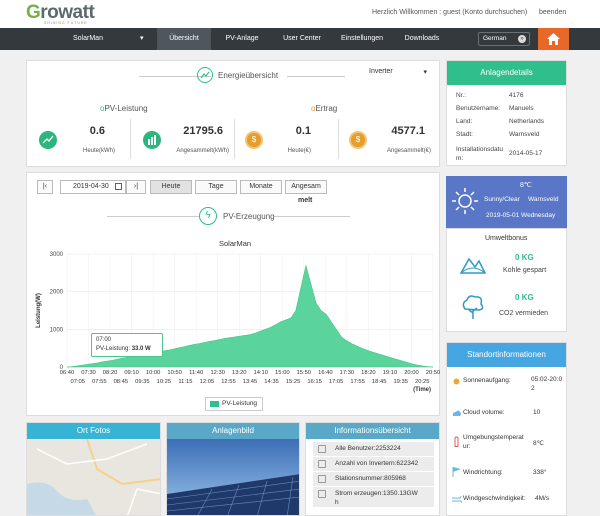  Describe the element at coordinates (525, 270) in the screenshot. I see `coal-label: Kohle gespart` at that location.